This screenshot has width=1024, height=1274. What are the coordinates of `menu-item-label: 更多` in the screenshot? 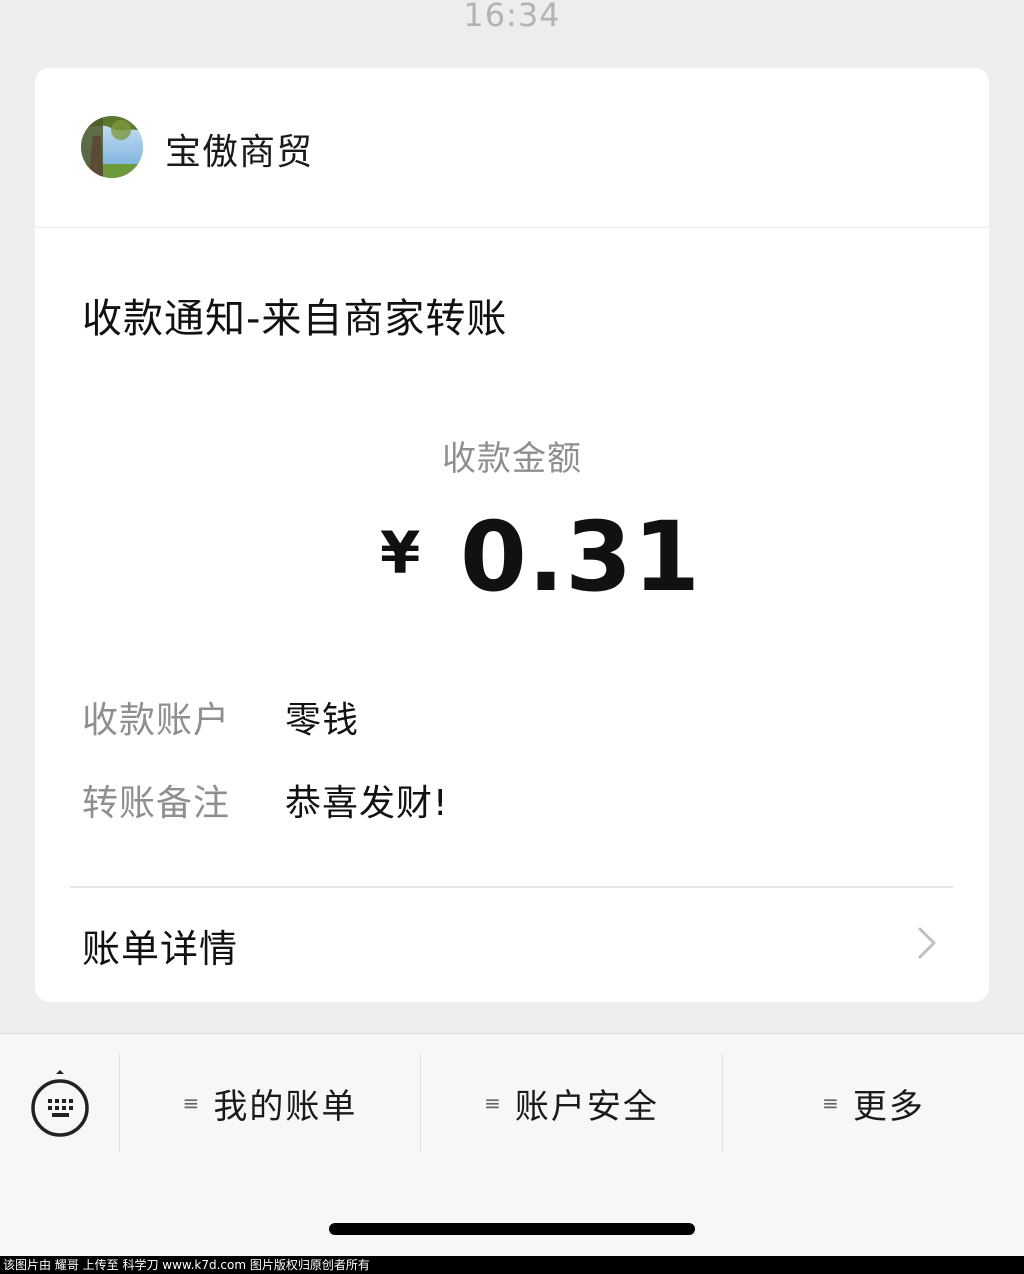 It's located at (888, 1106).